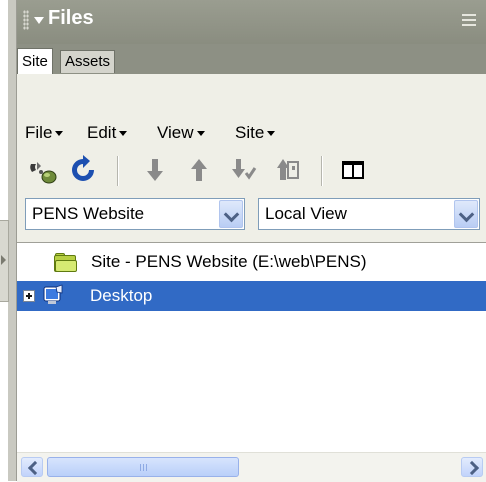 The image size is (486, 482). I want to click on collapse-triangle-icon, so click(39, 20).